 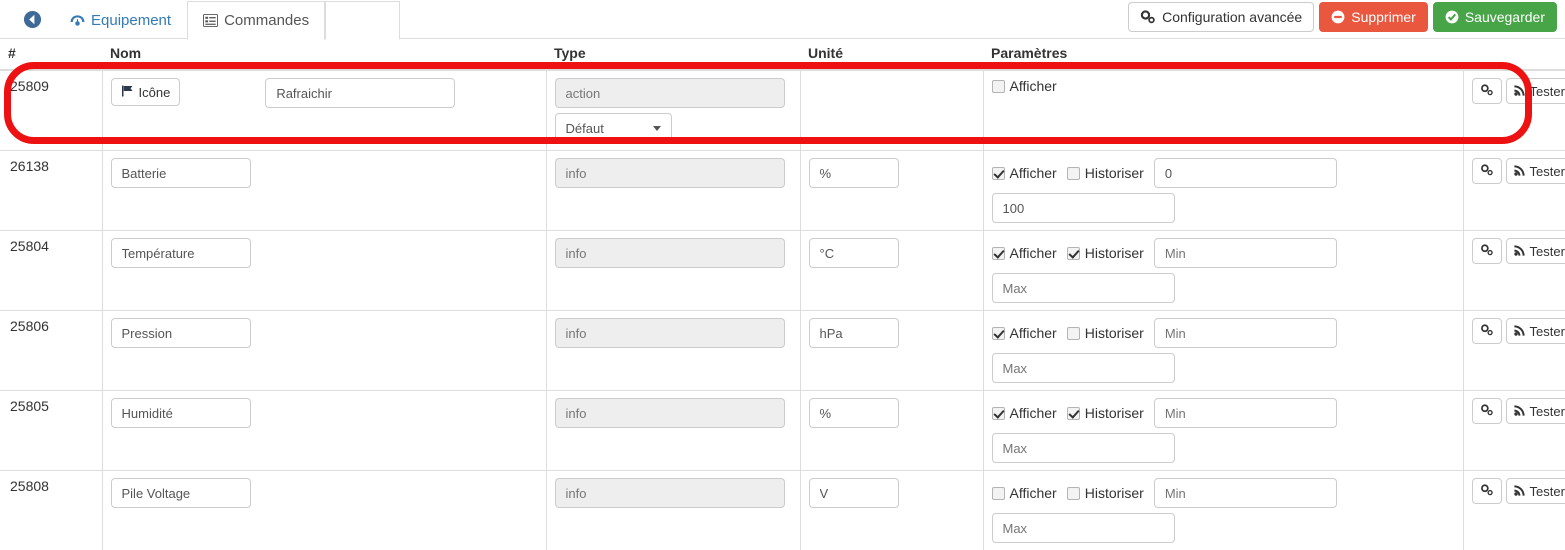 I want to click on advanced-config-button: Configuration avancée, so click(x=1221, y=17).